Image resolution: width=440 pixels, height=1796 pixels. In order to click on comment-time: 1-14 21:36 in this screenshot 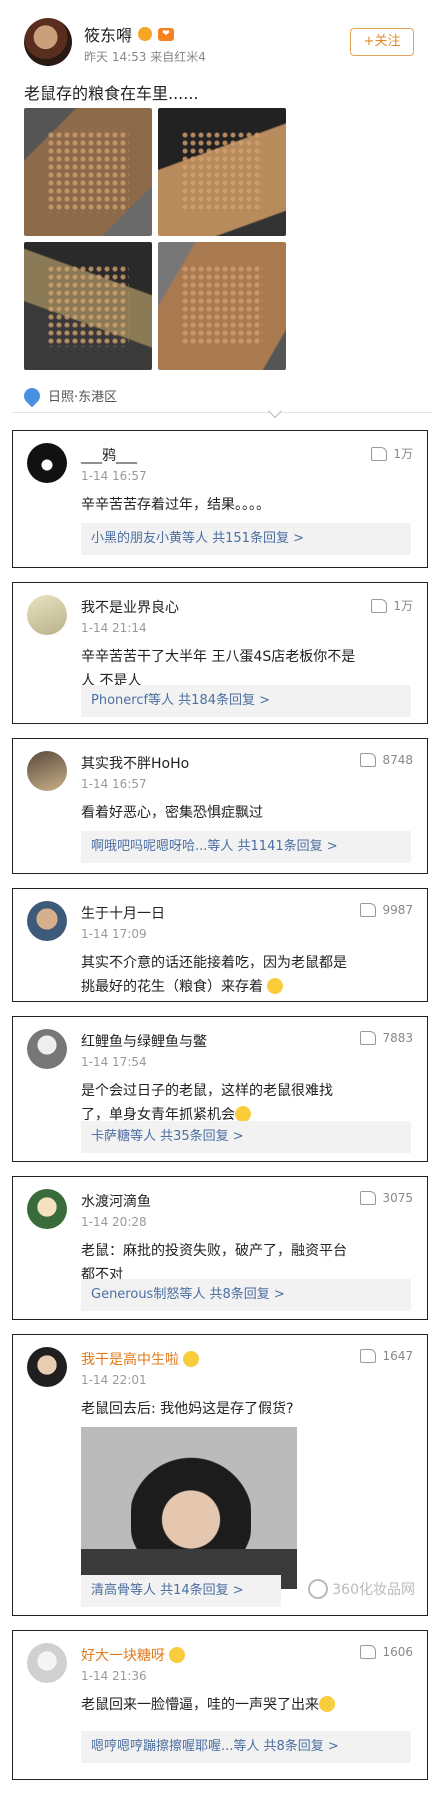, I will do `click(114, 1676)`.